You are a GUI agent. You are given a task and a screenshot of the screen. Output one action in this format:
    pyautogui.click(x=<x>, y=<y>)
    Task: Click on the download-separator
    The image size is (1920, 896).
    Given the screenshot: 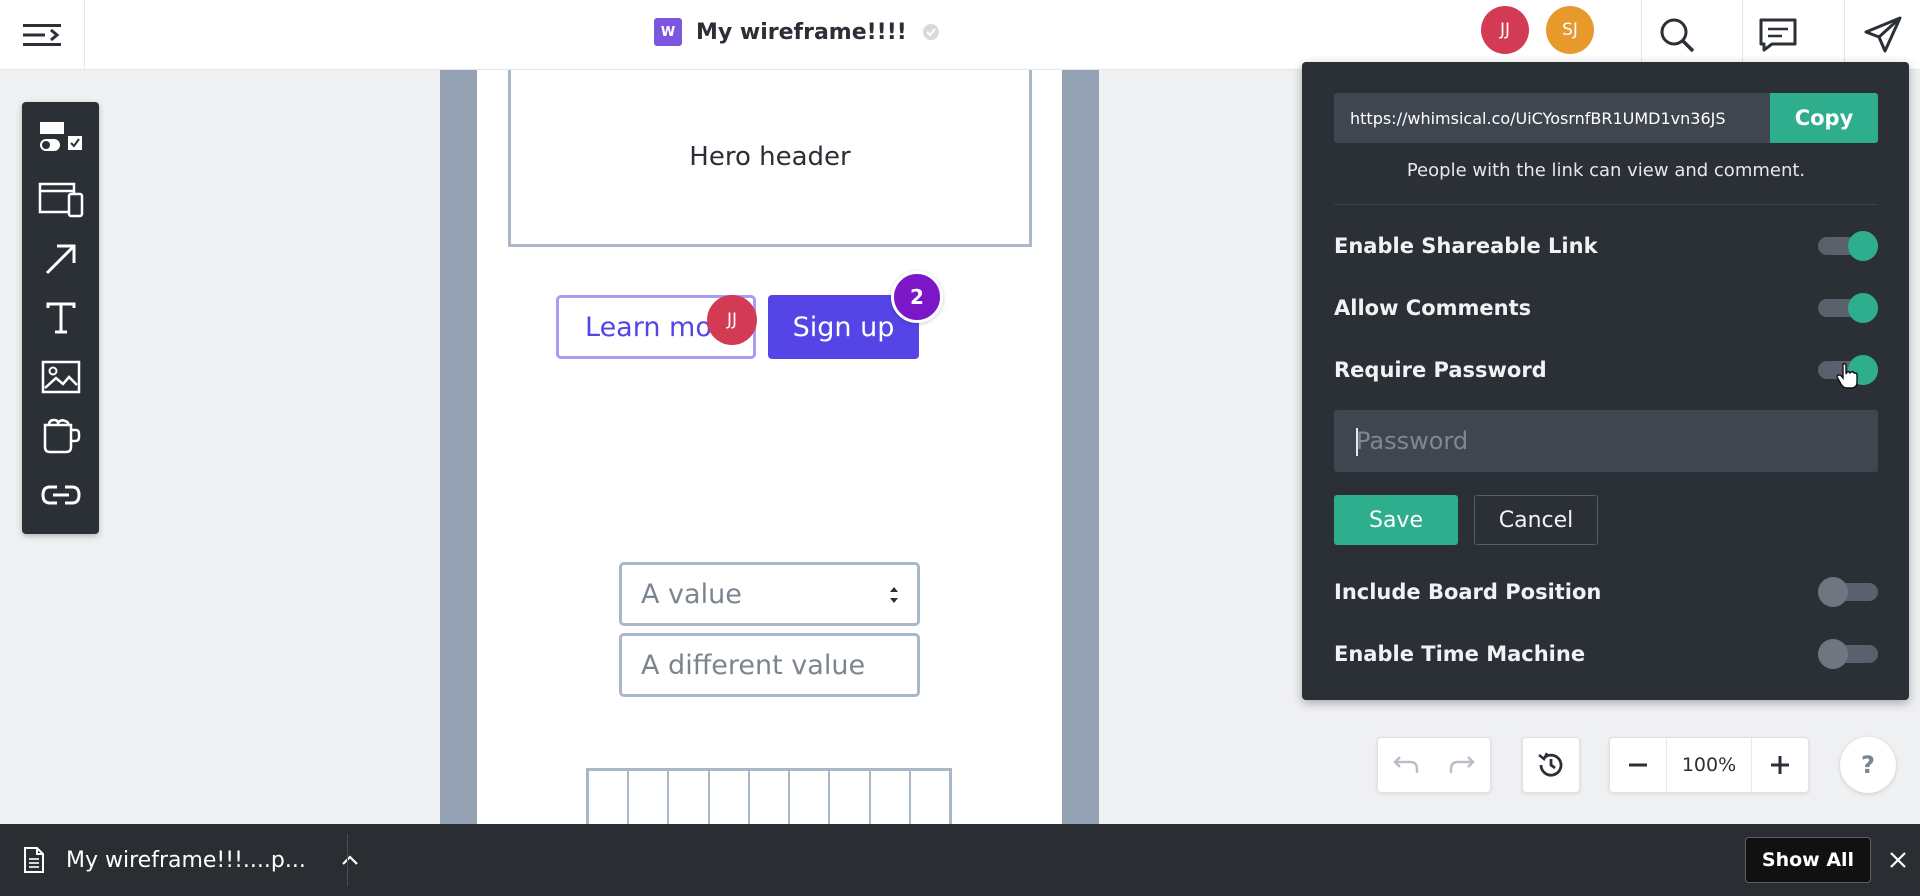 What is the action you would take?
    pyautogui.click(x=347, y=860)
    